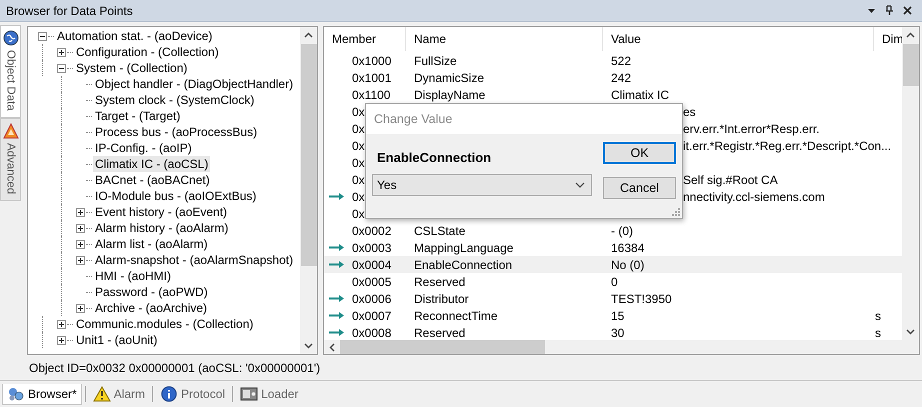 Image resolution: width=922 pixels, height=407 pixels. I want to click on network-icon, so click(16, 394).